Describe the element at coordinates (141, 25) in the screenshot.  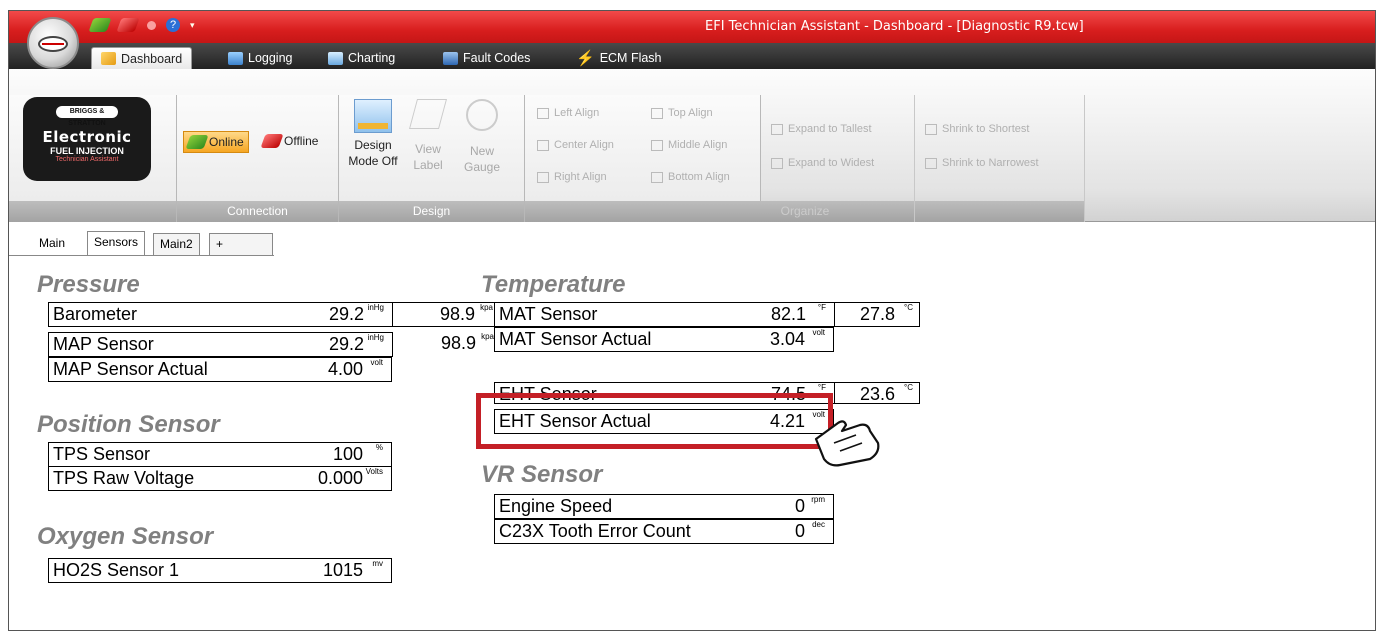
I see `quick-access-toolbar: ? ▾` at that location.